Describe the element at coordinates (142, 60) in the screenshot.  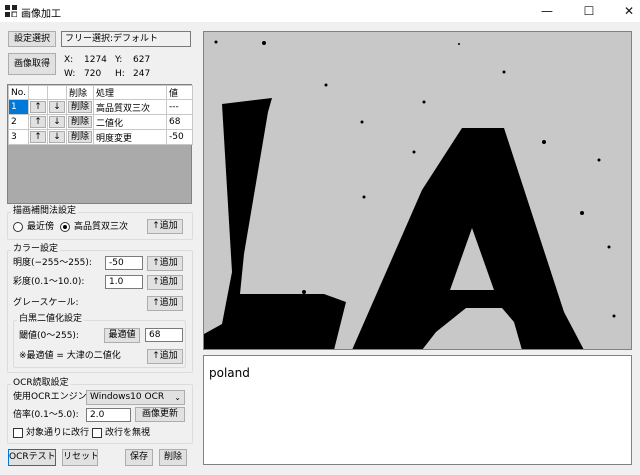
I see `y-value: 627` at that location.